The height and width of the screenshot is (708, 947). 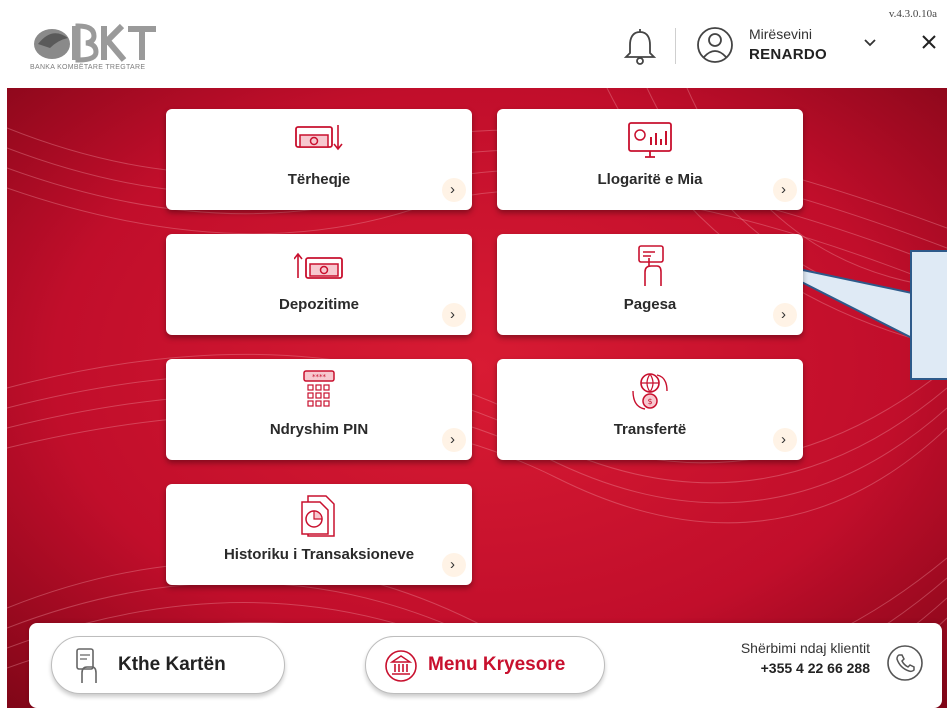 What do you see at coordinates (650, 179) in the screenshot?
I see `tile-label: Llogaritë e Mia` at bounding box center [650, 179].